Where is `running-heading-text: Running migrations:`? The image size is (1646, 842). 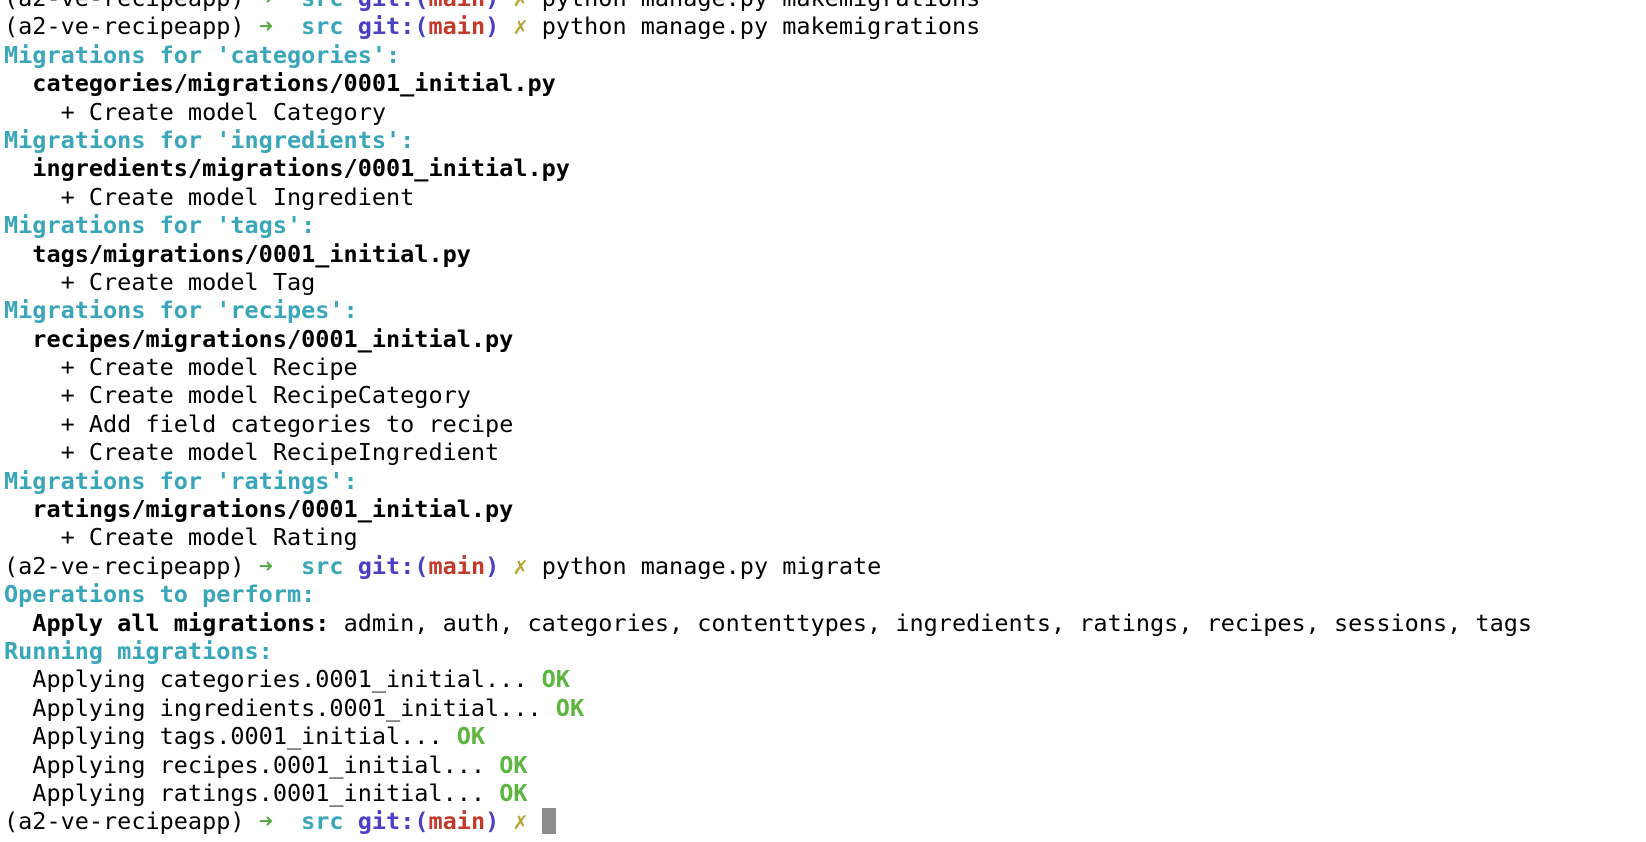 running-heading-text: Running migrations: is located at coordinates (138, 650).